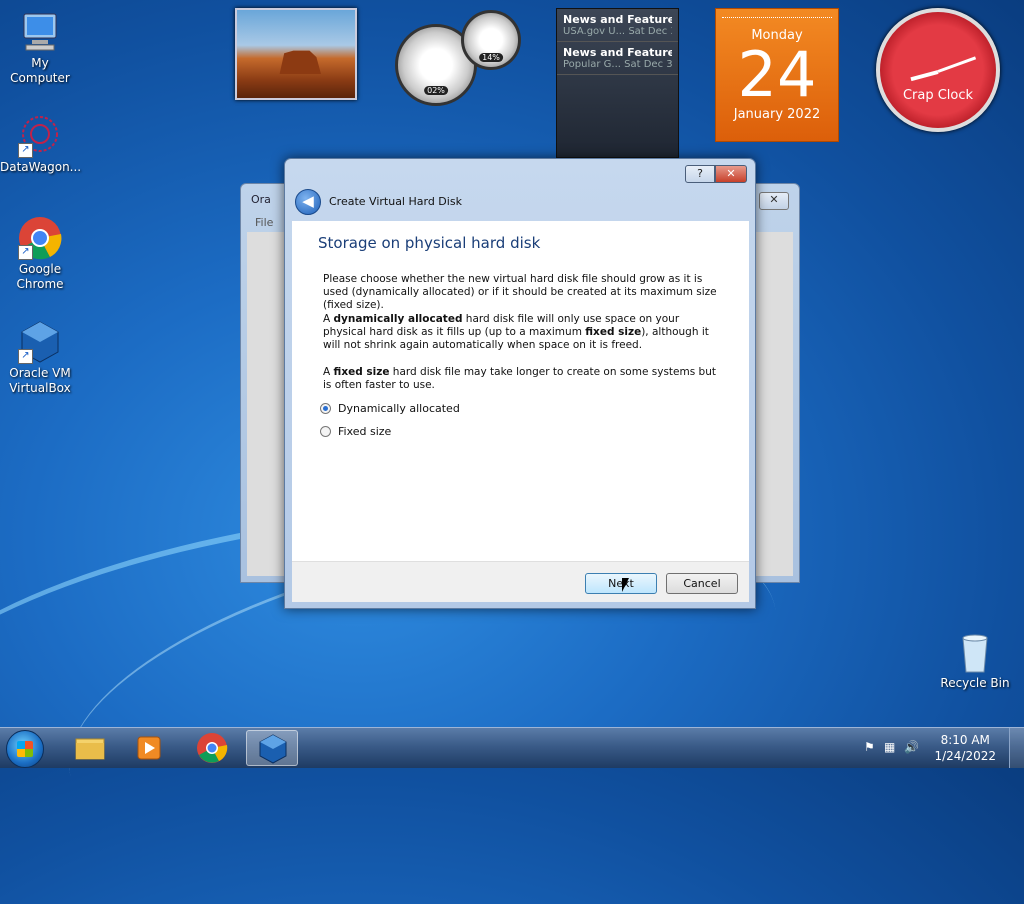  I want to click on radio-fixed-size: Fixed size, so click(355, 431).